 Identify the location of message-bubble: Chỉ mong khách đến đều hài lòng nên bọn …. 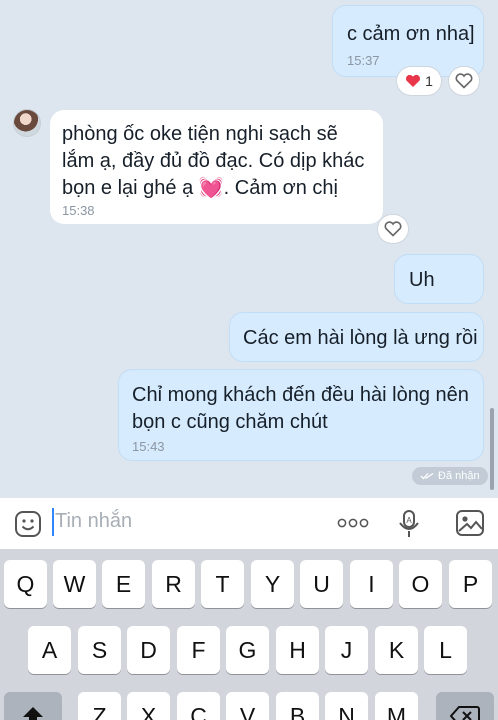
(301, 415).